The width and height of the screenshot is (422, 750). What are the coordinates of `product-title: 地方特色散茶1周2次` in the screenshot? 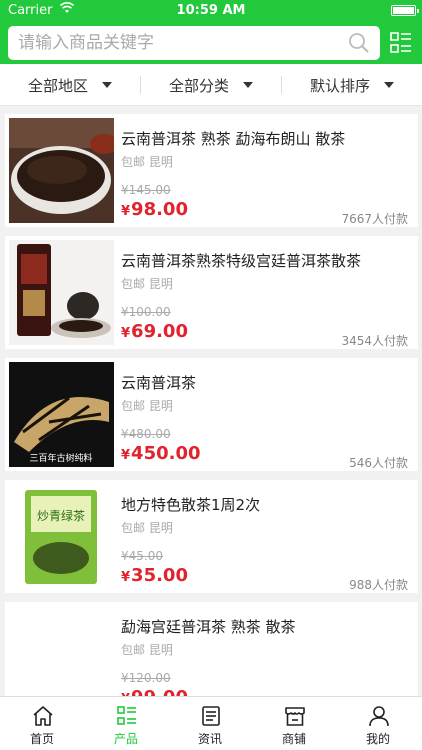 It's located at (191, 505).